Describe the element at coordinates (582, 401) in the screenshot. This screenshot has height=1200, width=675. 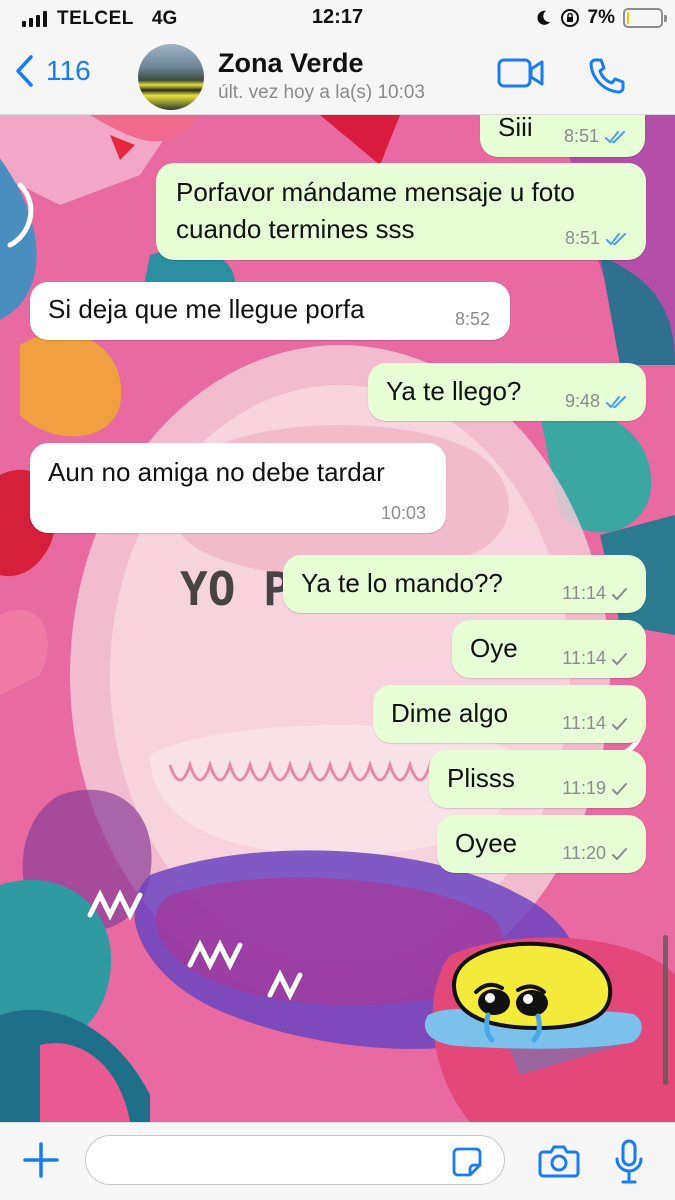
I see `message-time: 9:48` at that location.